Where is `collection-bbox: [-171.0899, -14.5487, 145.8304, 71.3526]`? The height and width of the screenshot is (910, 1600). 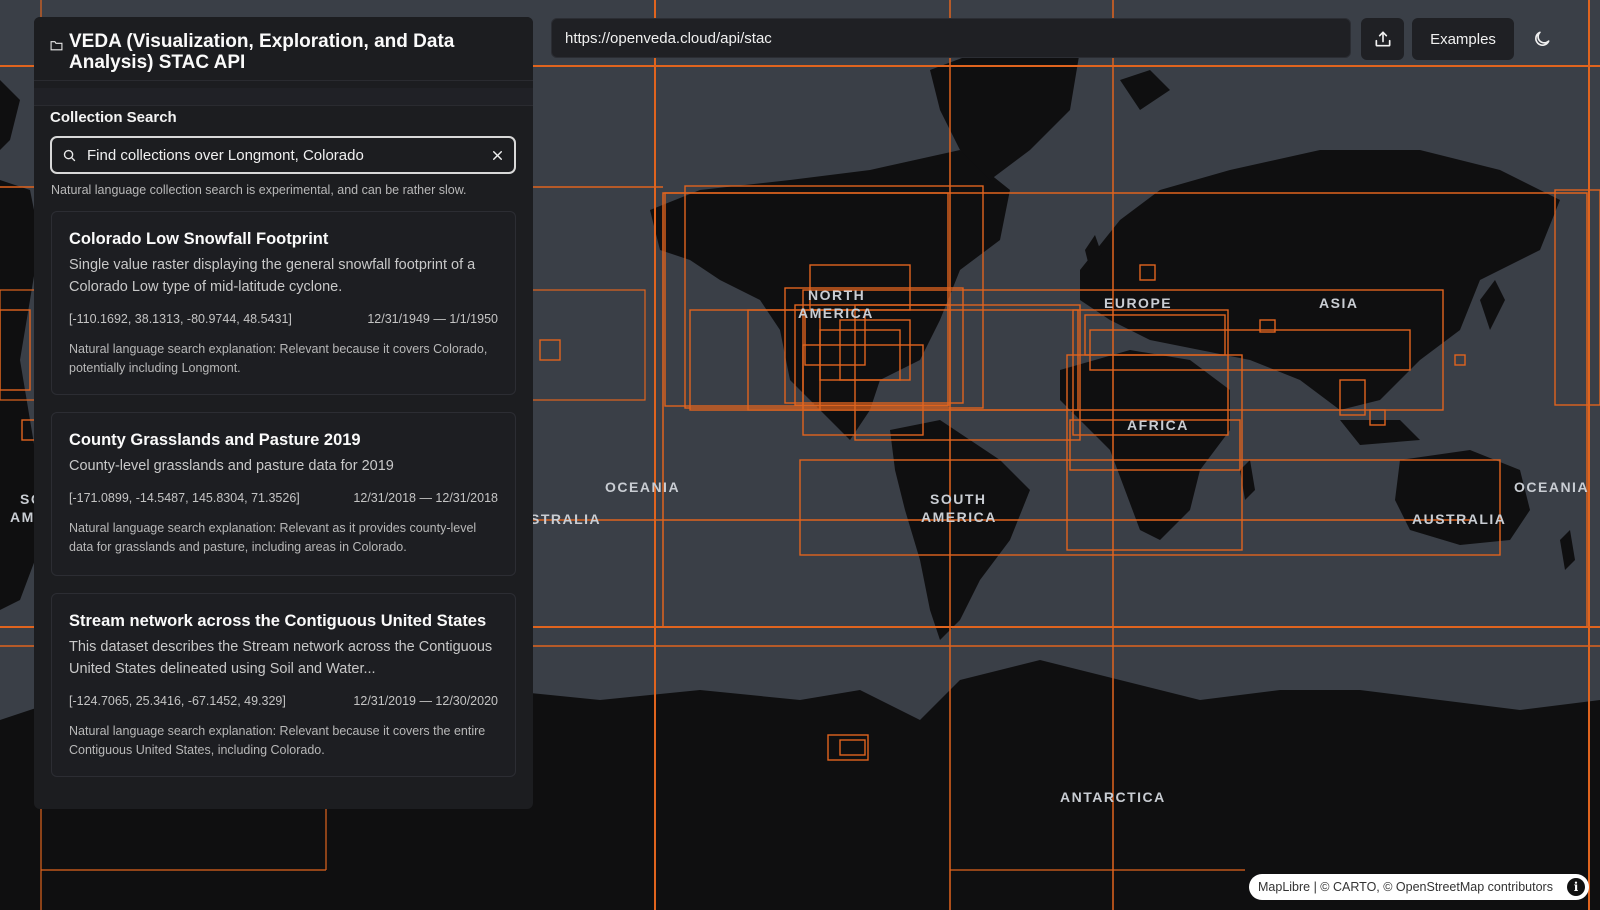 collection-bbox: [-171.0899, -14.5487, 145.8304, 71.3526] is located at coordinates (184, 498).